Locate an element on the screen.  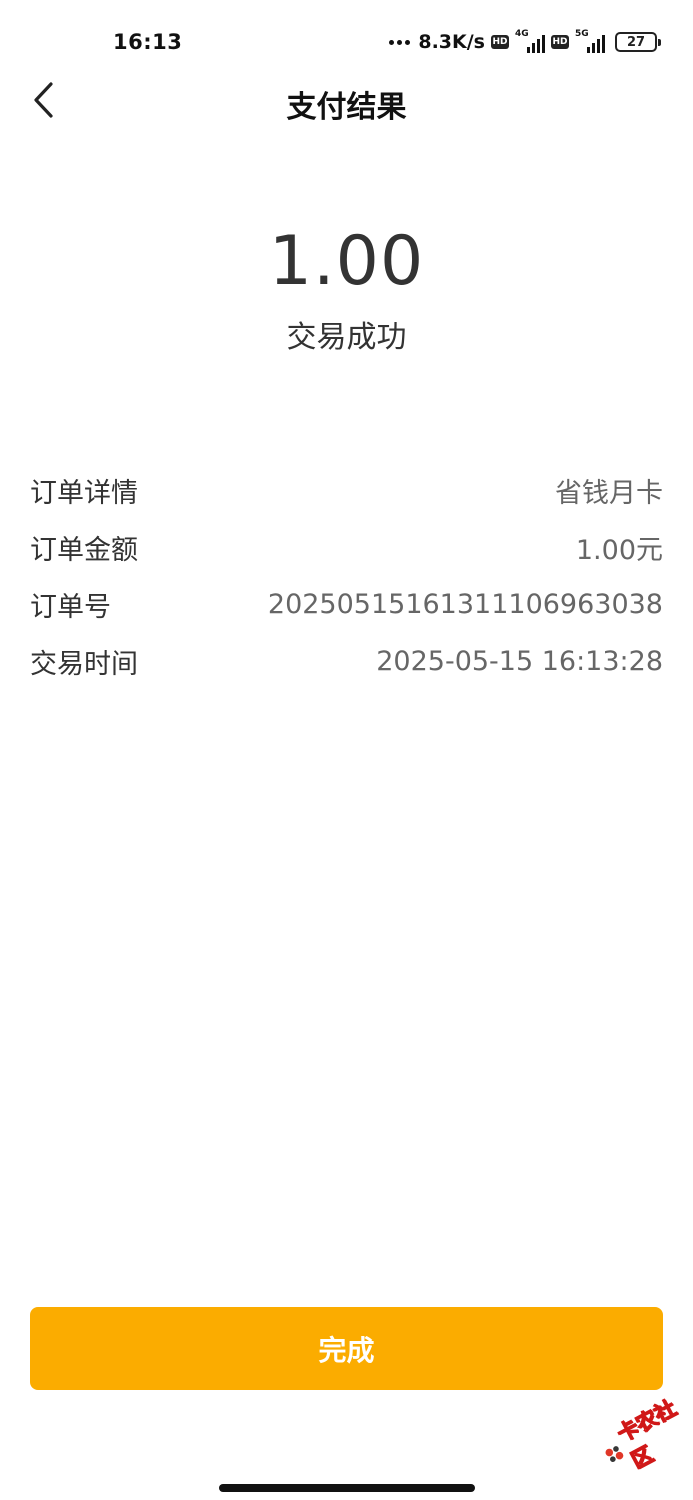
status-icons: 8.3K/s HD 4G HD 5G 27 is located at coordinates (525, 42).